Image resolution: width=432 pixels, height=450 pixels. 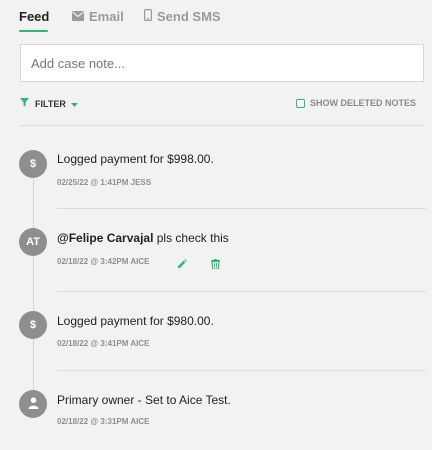 I want to click on envelope-icon, so click(x=80, y=16).